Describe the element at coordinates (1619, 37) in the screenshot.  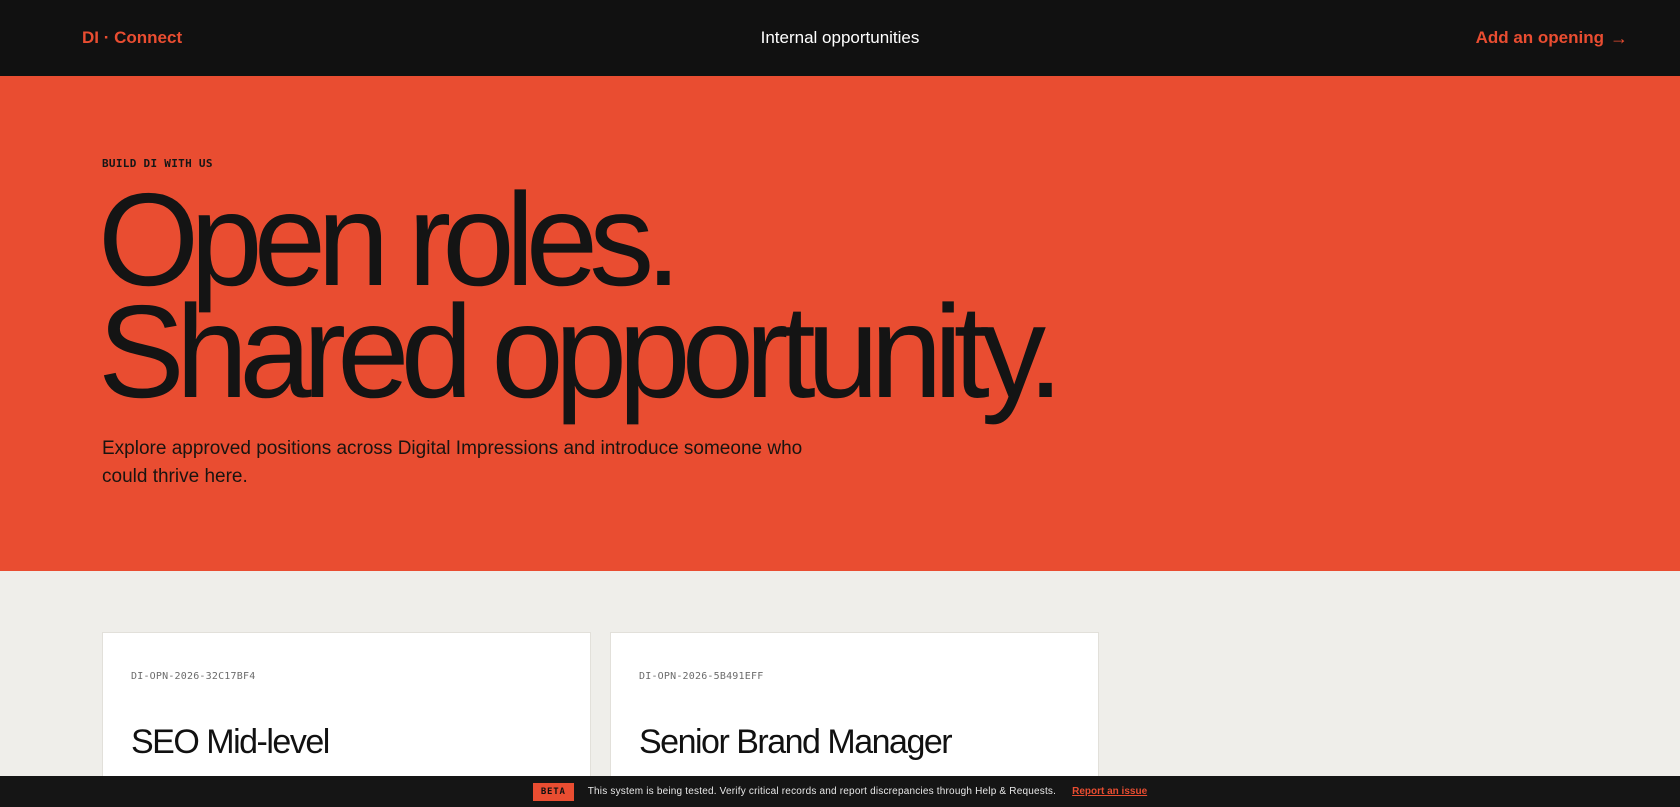
I see `arrow-right-icon: →` at that location.